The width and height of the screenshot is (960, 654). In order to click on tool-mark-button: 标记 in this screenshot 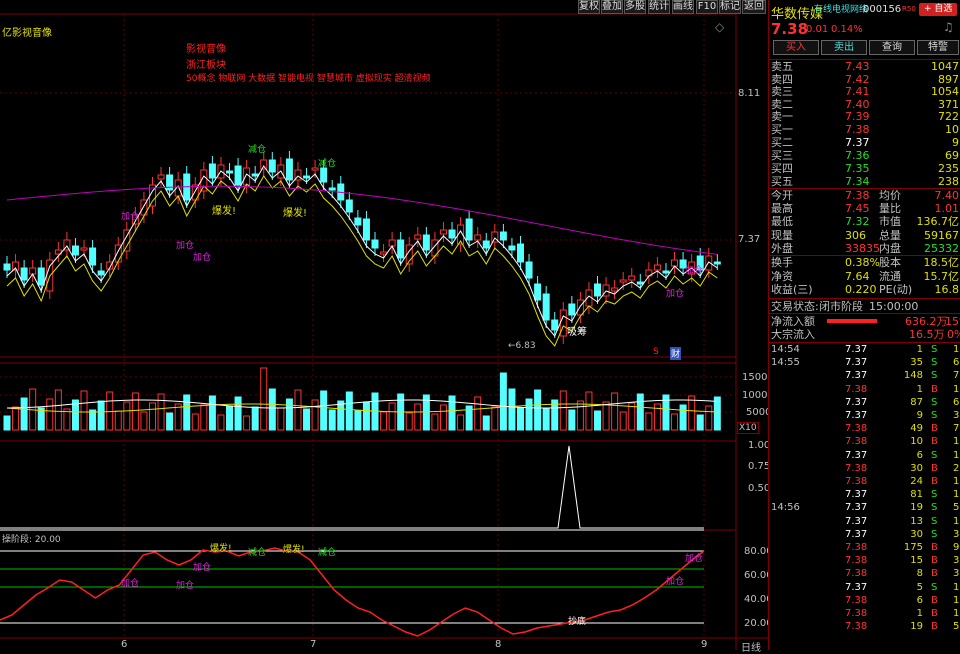, I will do `click(730, 7)`.